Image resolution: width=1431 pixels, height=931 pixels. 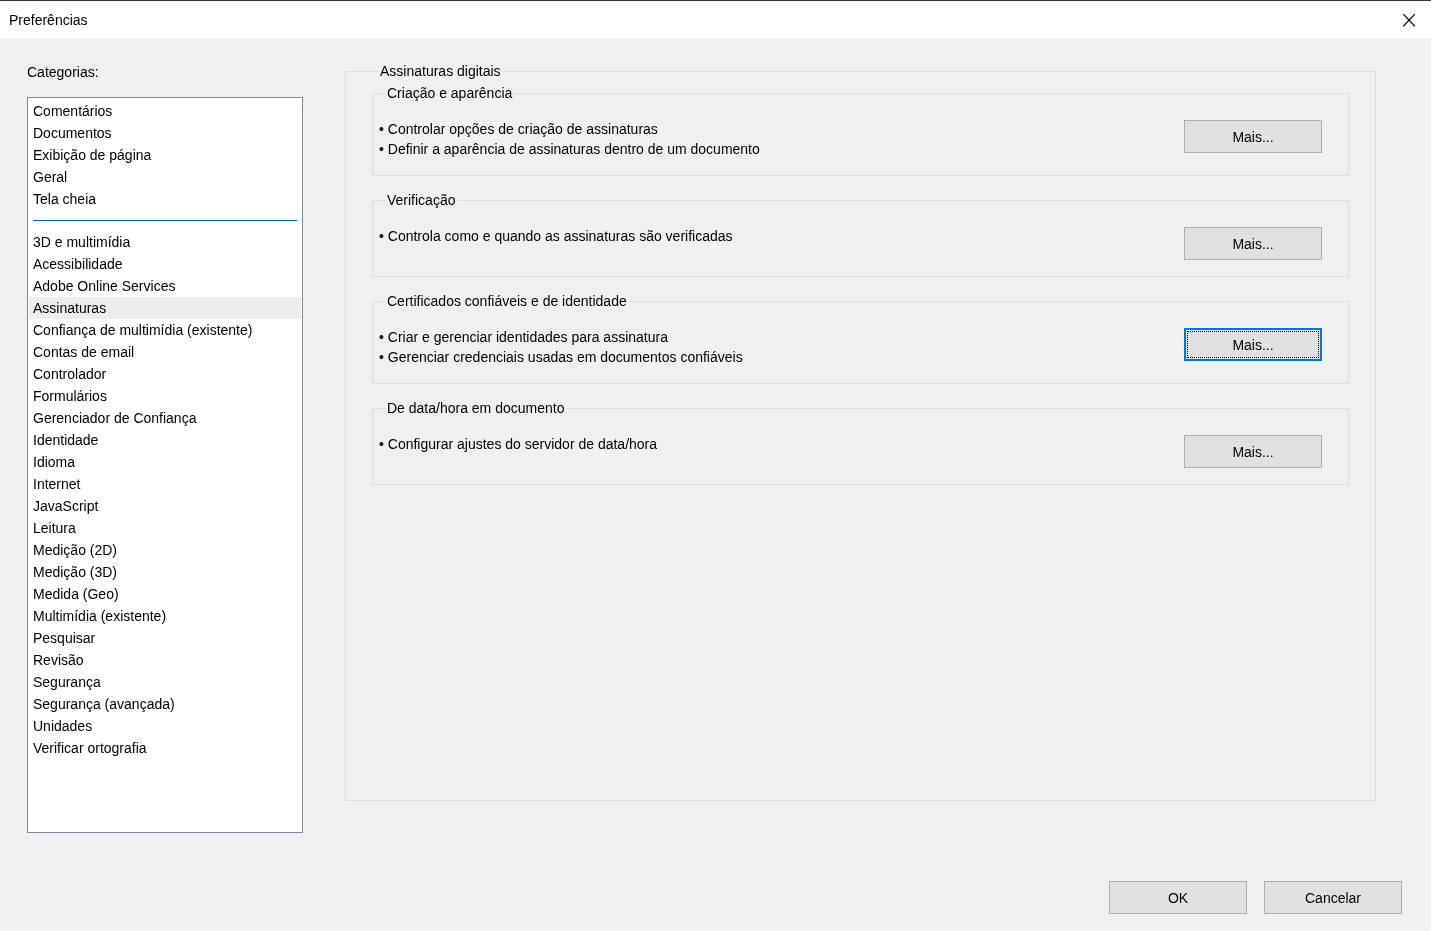 I want to click on category-item: Unidades, so click(x=165, y=726).